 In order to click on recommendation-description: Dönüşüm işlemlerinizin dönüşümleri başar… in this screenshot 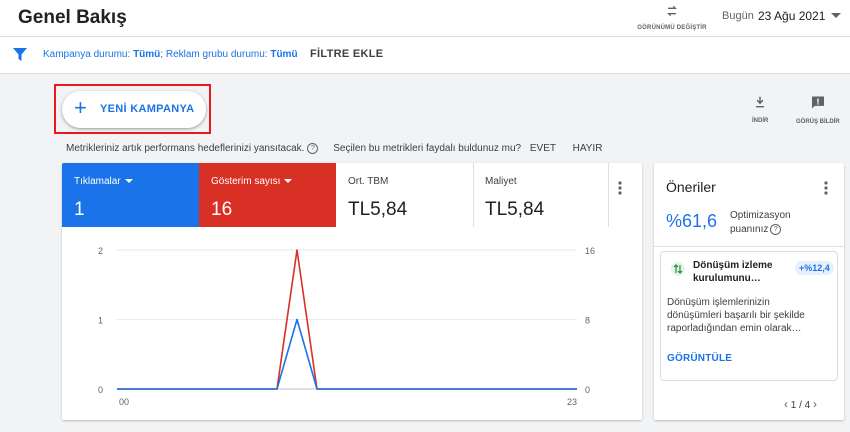, I will do `click(736, 315)`.